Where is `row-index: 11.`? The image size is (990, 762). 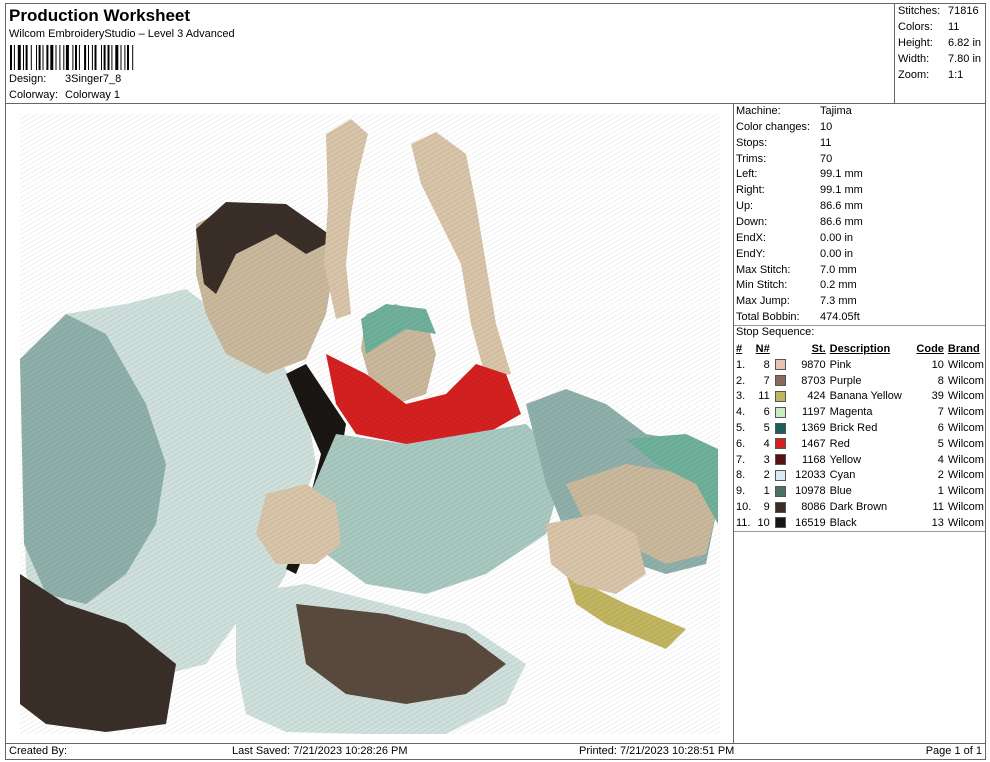
row-index: 11. is located at coordinates (743, 522).